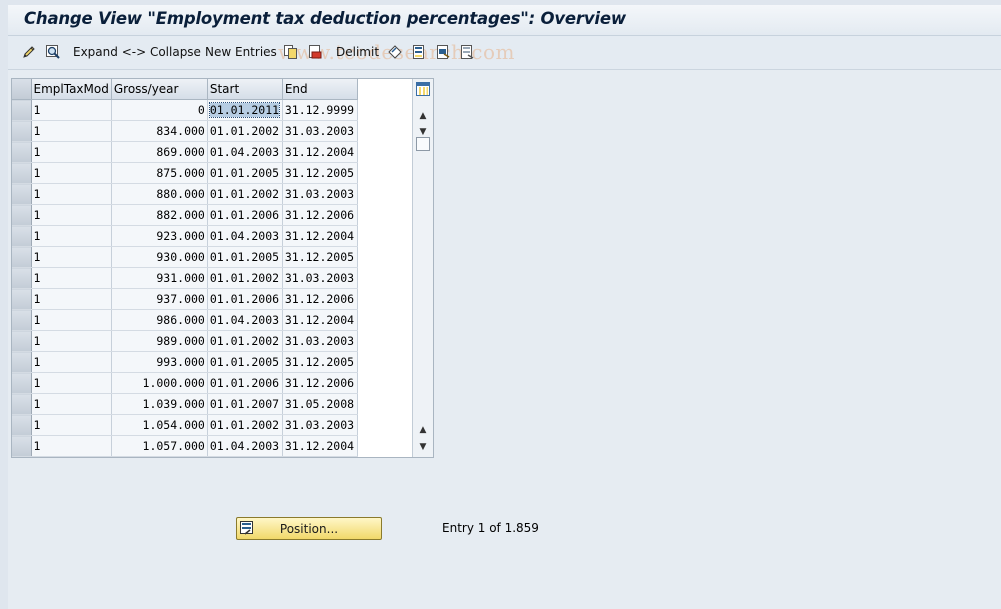 The width and height of the screenshot is (1001, 609). Describe the element at coordinates (357, 52) in the screenshot. I see `delimit-button: Delimit` at that location.